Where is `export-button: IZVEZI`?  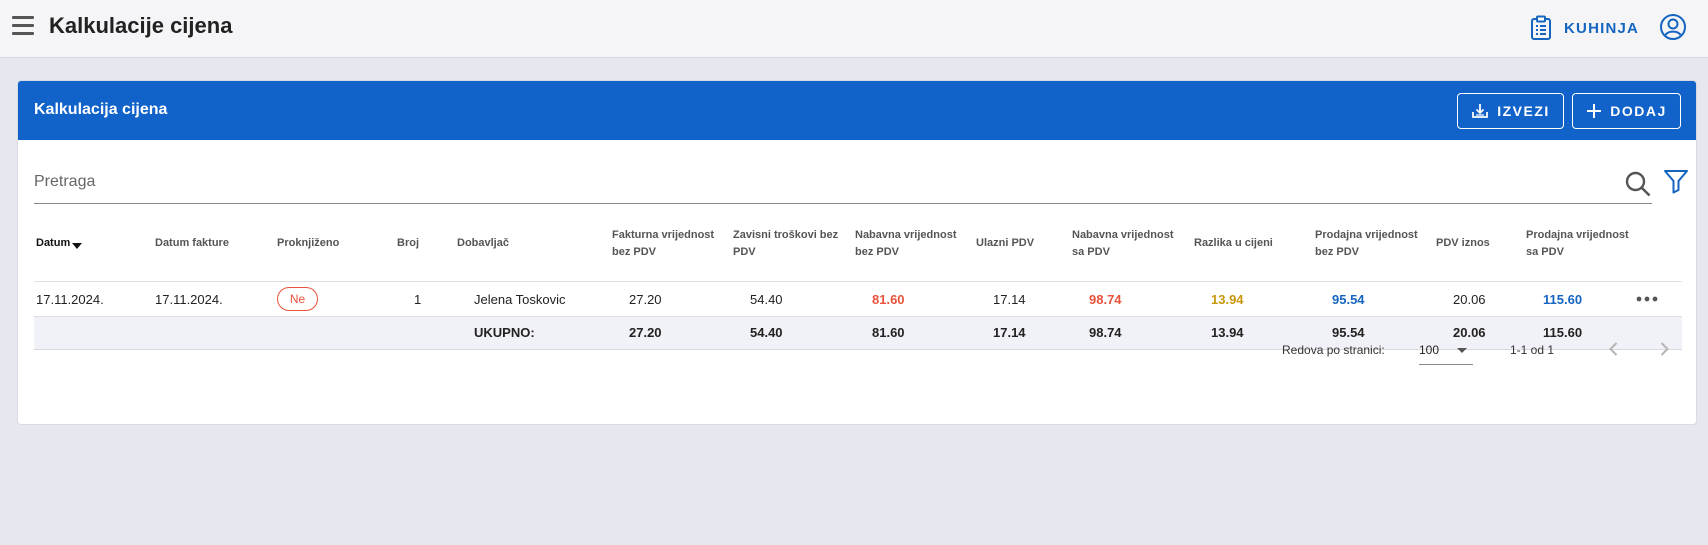
export-button: IZVEZI is located at coordinates (1510, 111).